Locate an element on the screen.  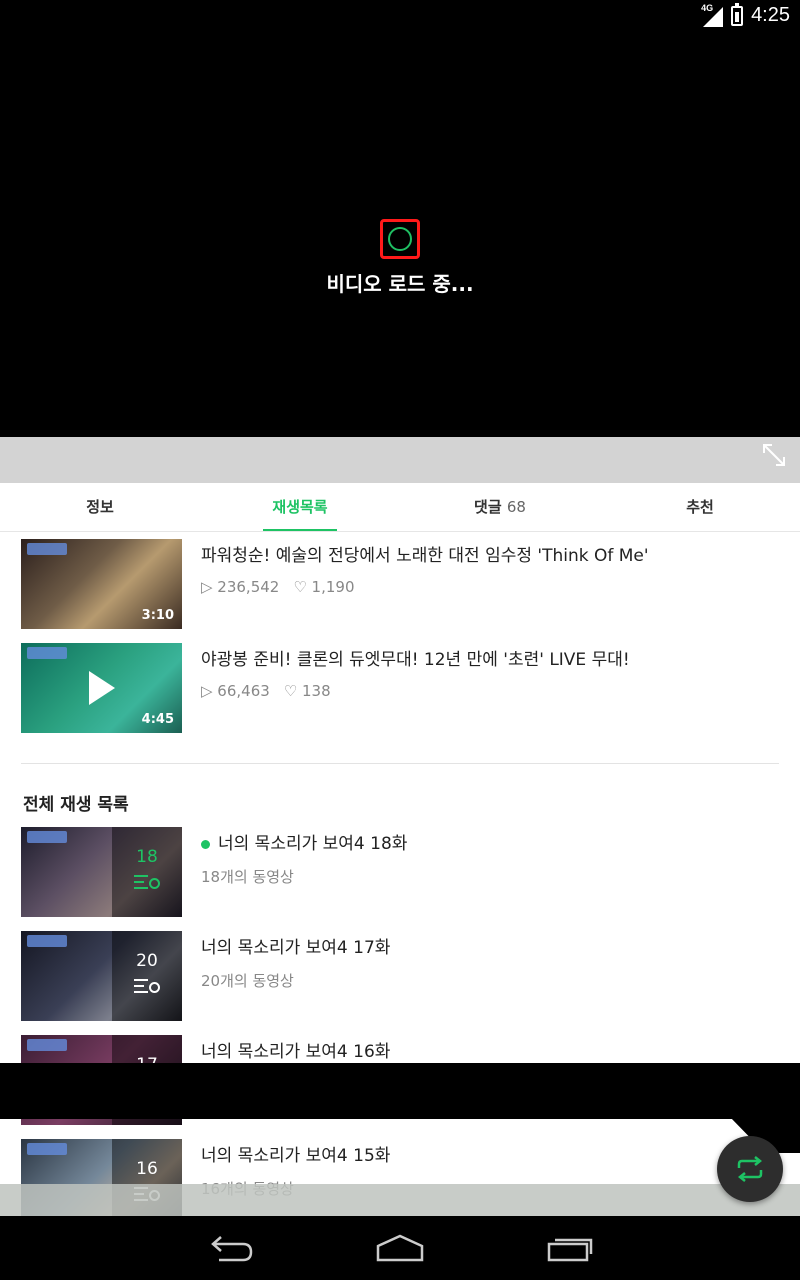
repeat-button is located at coordinates (750, 1169).